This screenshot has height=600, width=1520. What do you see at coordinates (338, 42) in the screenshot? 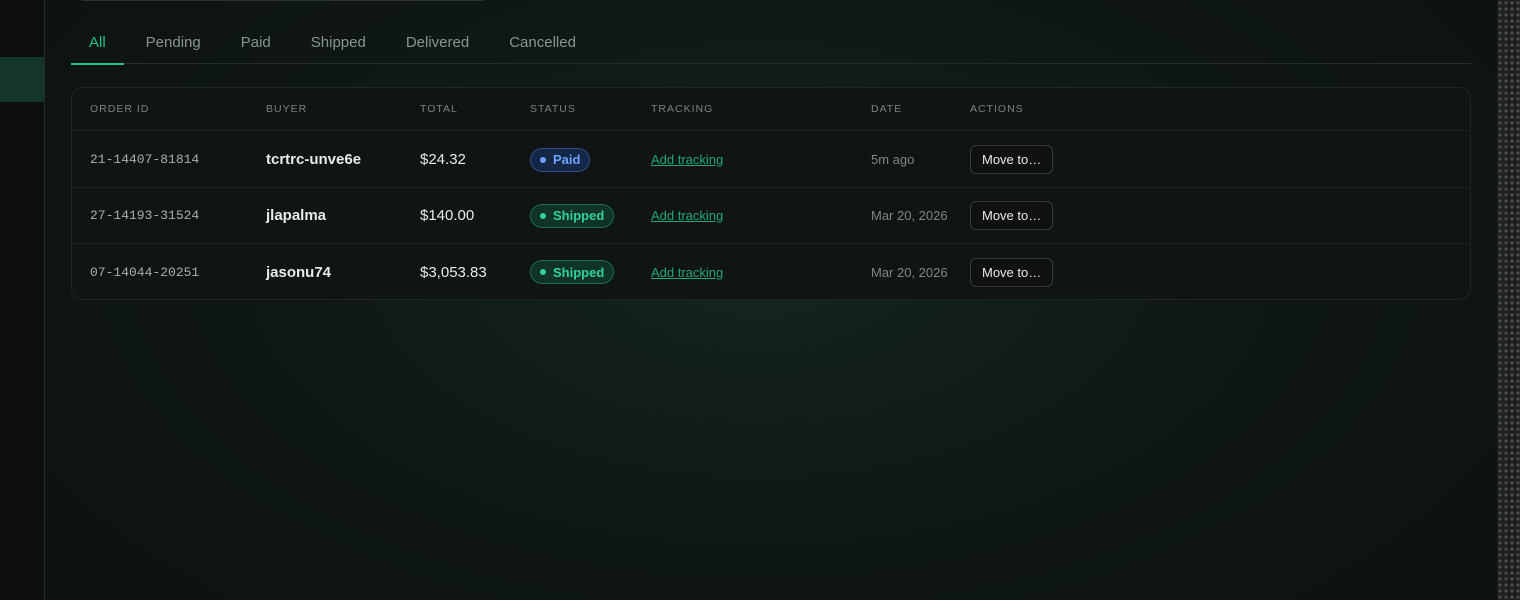
I see `tab-shipped: Shipped` at bounding box center [338, 42].